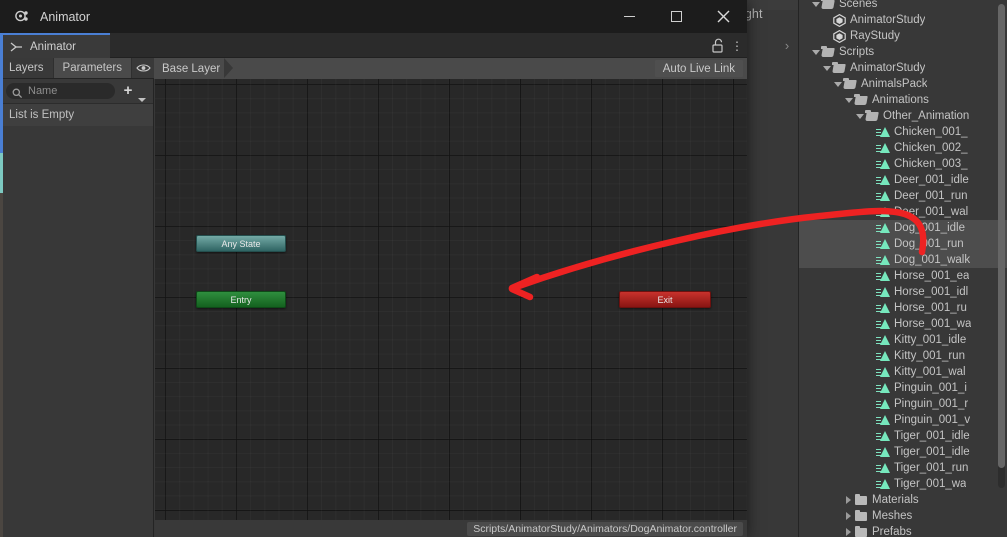  I want to click on hierarchy-row: Scripts, so click(903, 52).